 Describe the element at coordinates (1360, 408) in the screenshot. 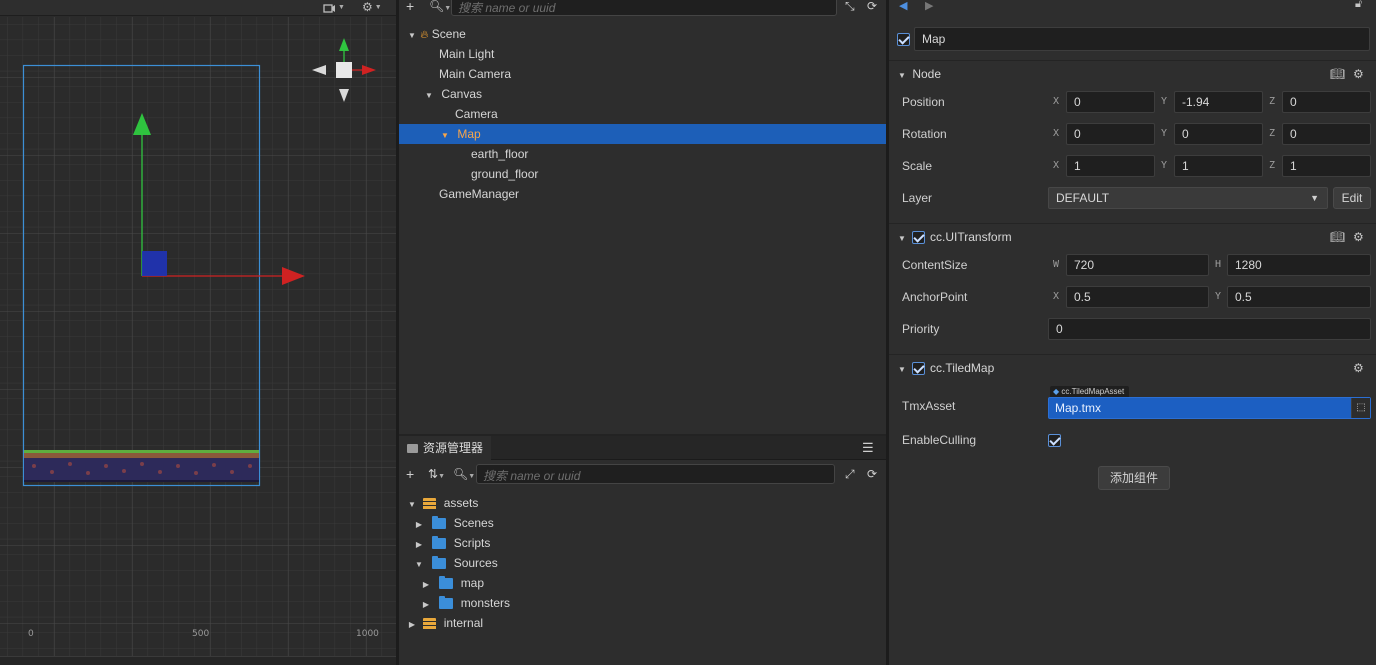

I see `asset-picker-icon: ⬚` at that location.